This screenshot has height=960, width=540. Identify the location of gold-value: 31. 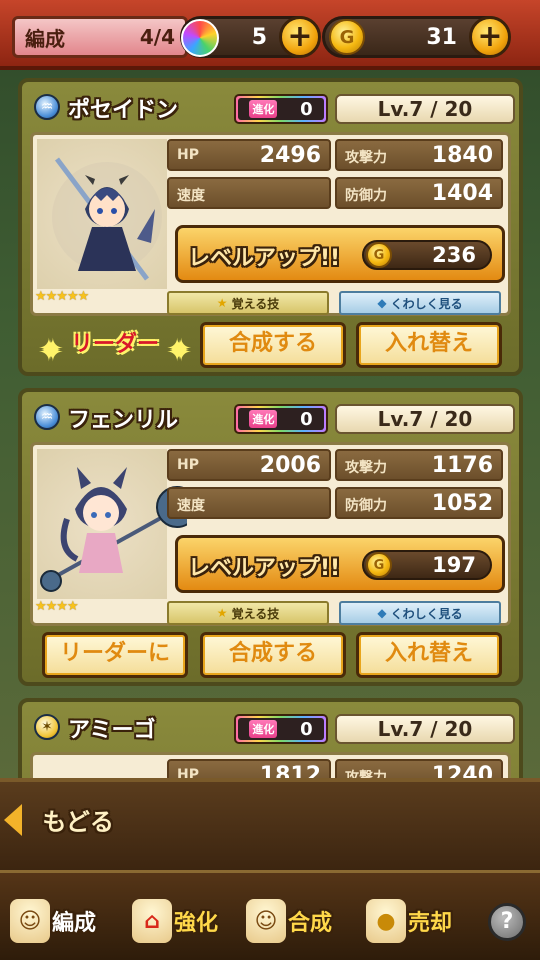
(441, 37).